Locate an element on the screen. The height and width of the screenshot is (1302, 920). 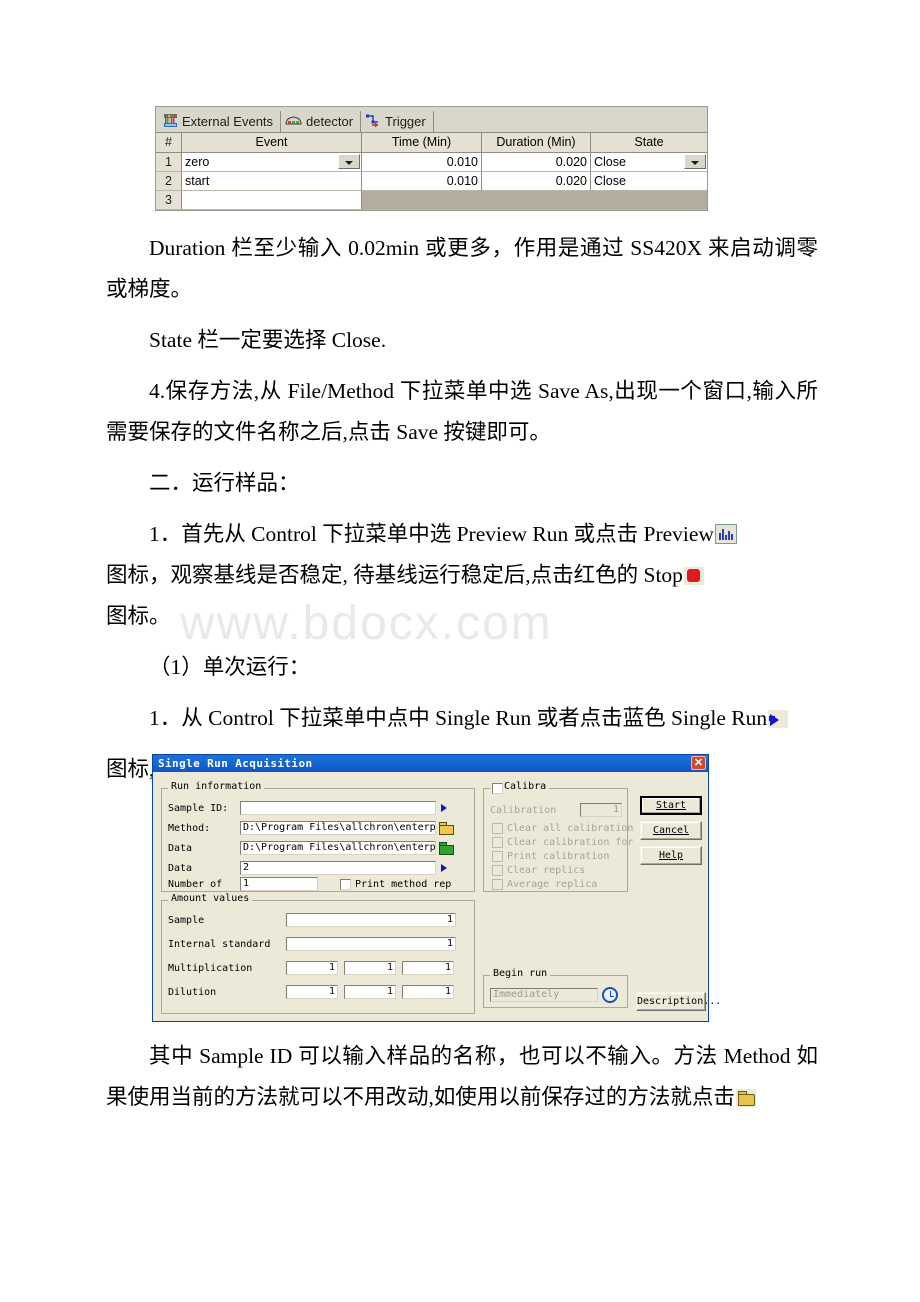
row-number: 3 is located at coordinates (169, 200).